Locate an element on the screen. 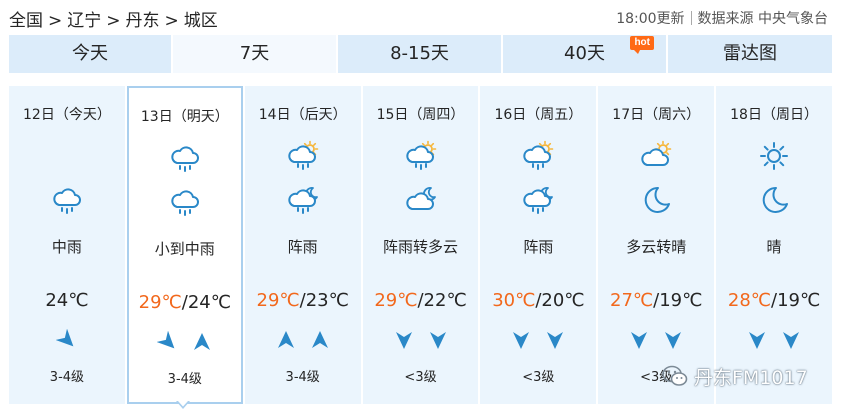 This screenshot has height=414, width=841. wechat-icon is located at coordinates (675, 375).